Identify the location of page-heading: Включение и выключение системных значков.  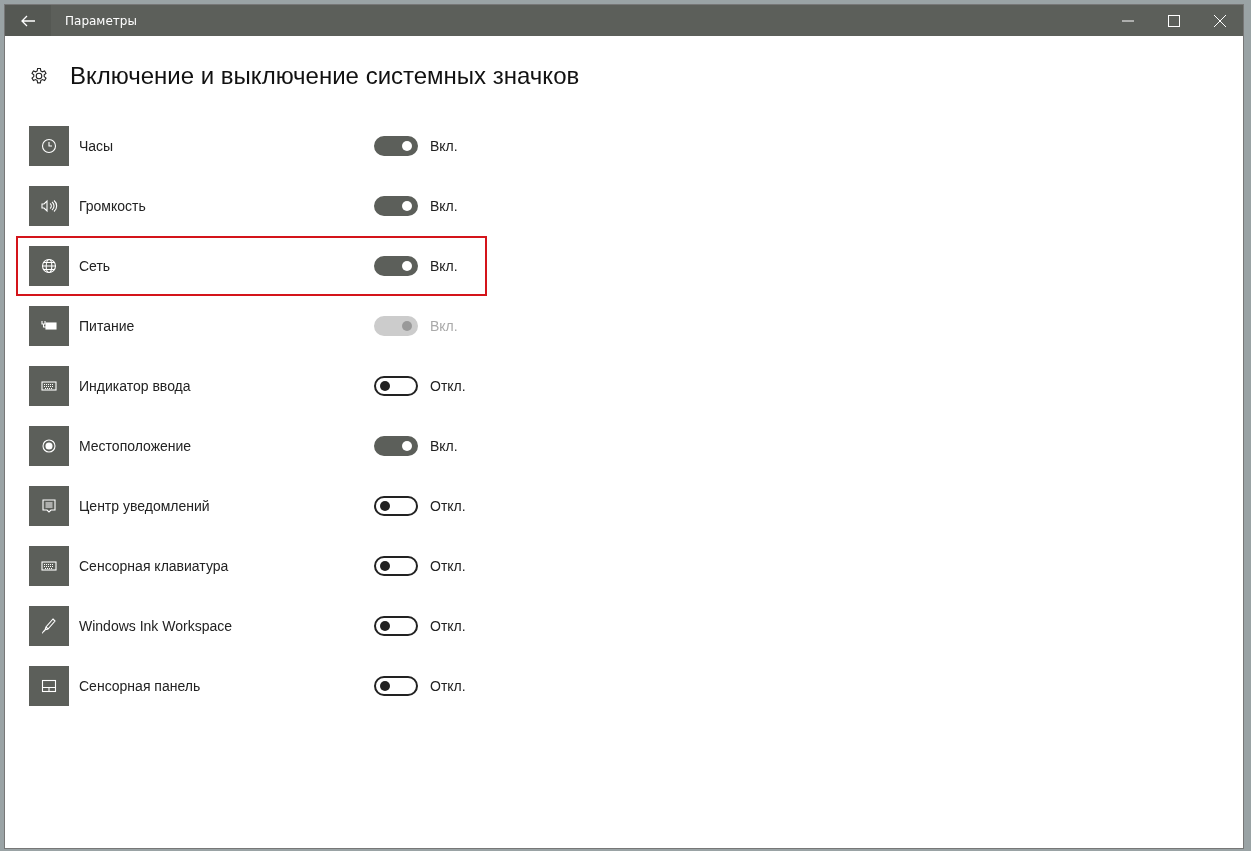
(325, 76).